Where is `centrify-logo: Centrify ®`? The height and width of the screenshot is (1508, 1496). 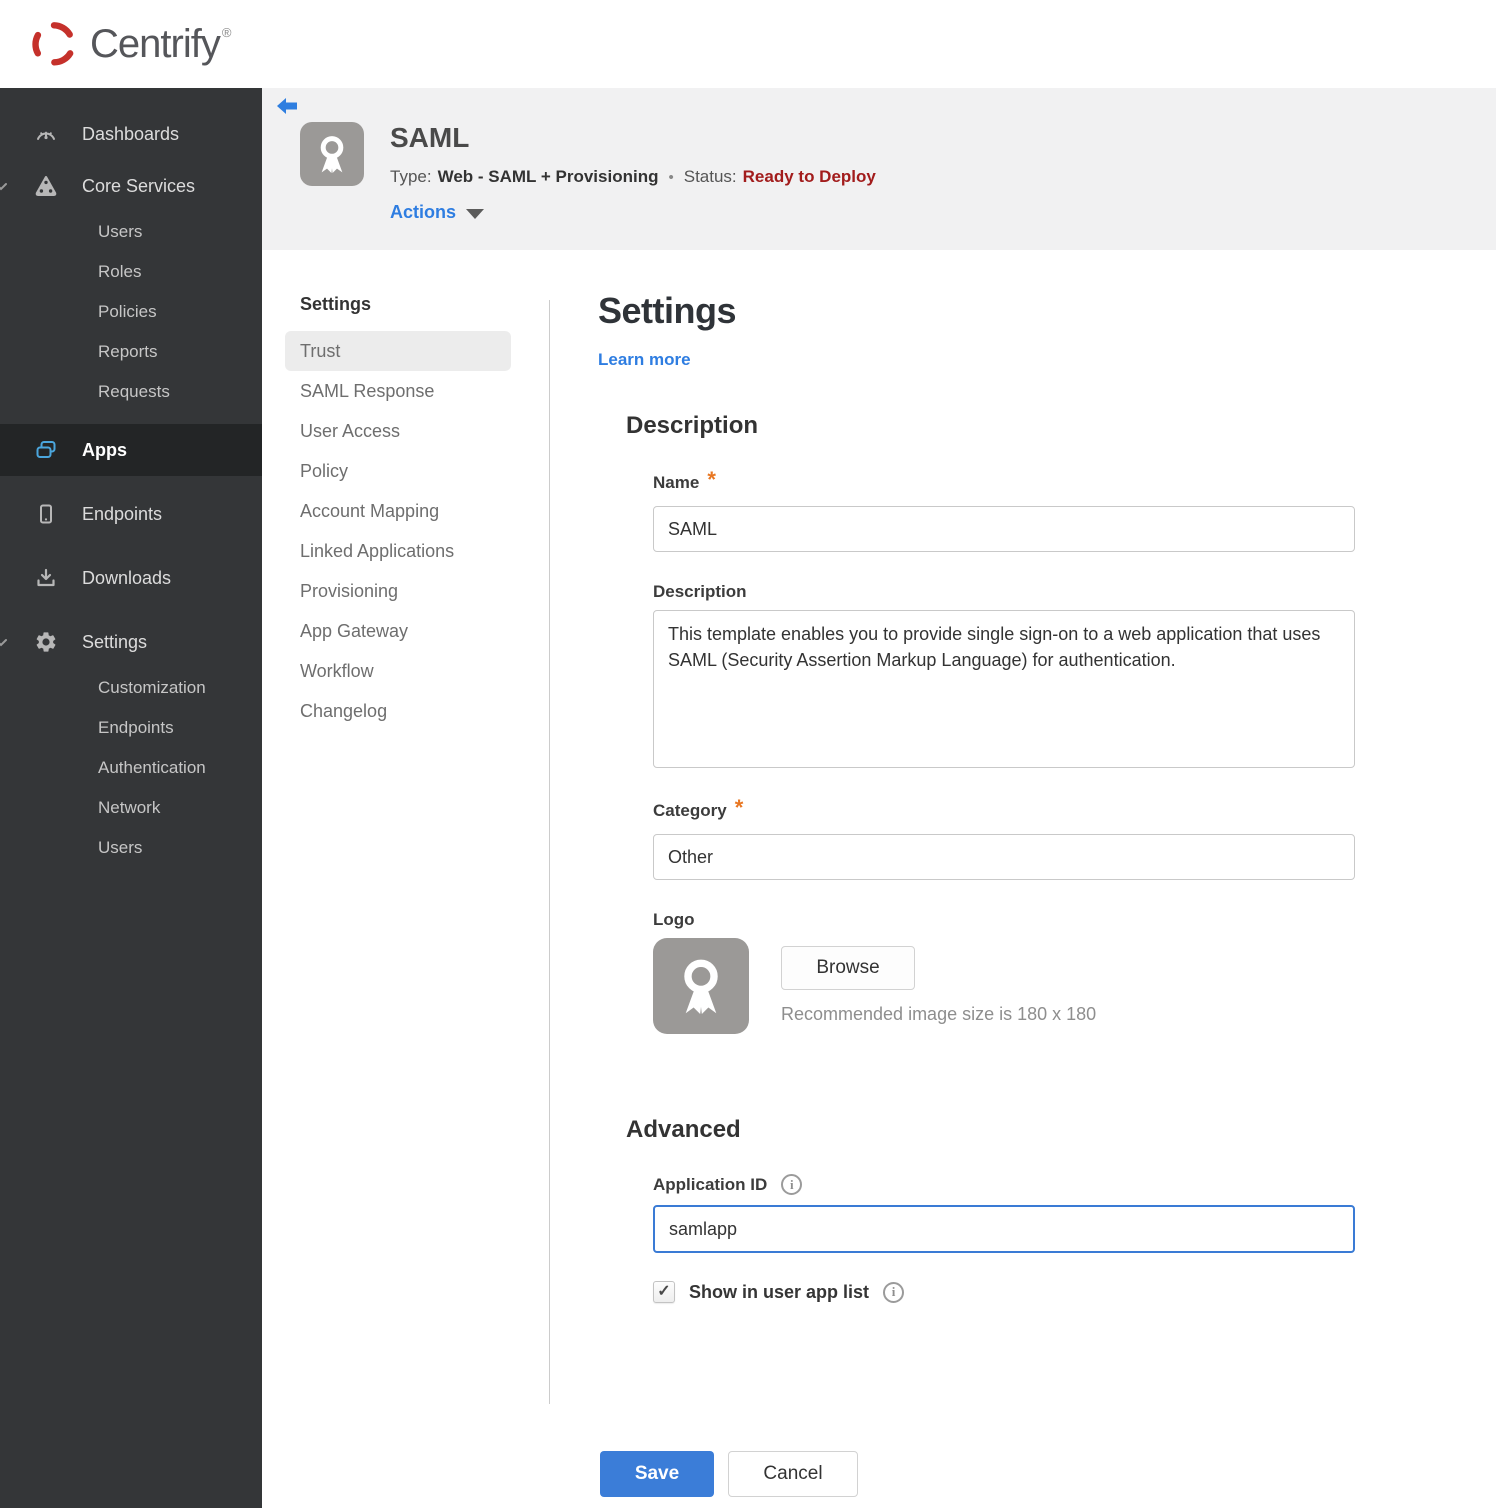 centrify-logo: Centrify ® is located at coordinates (748, 44).